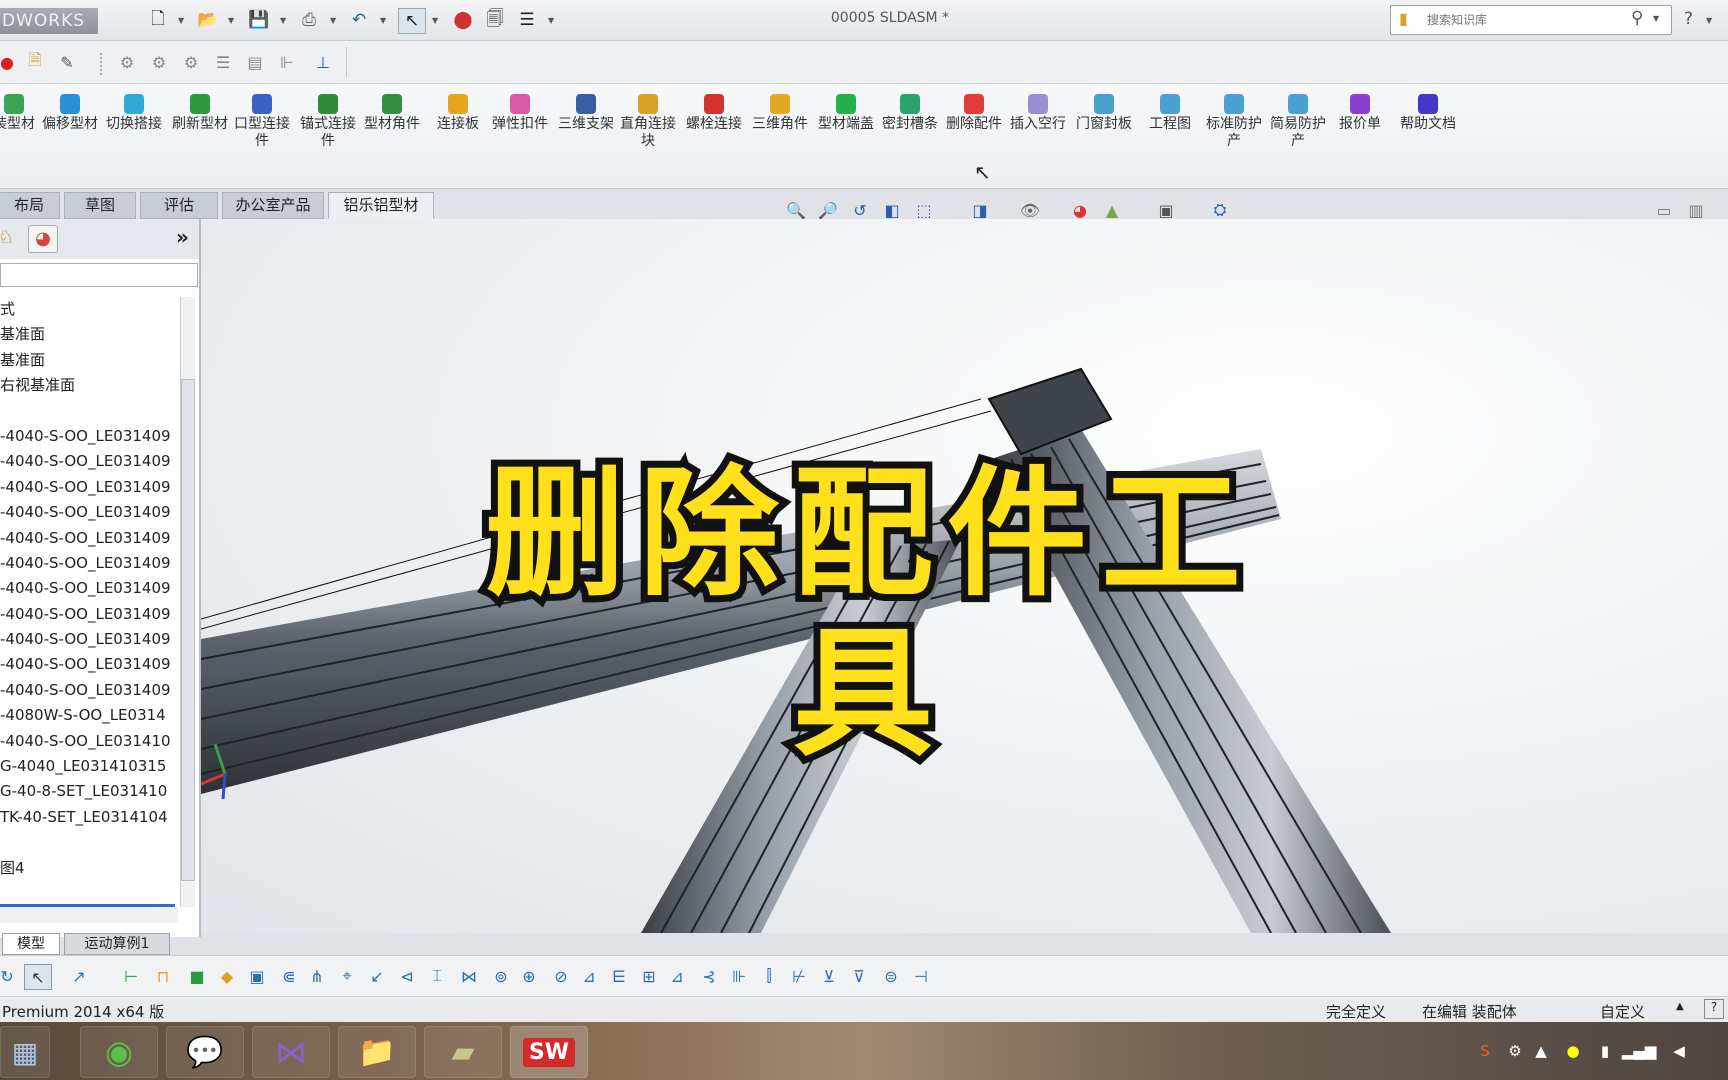 This screenshot has width=1728, height=1080. Describe the element at coordinates (974, 113) in the screenshot. I see `cmd-delete-fitting: 删除配件` at that location.